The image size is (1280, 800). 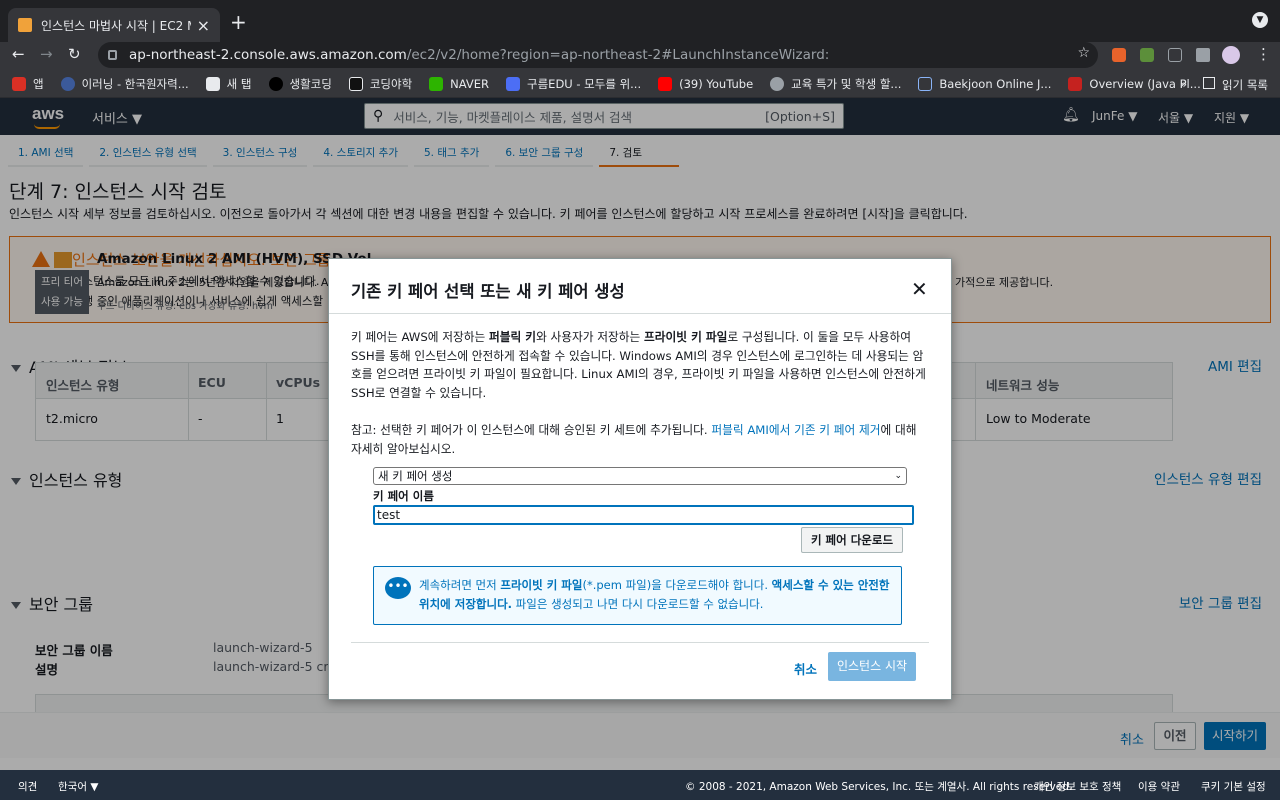 What do you see at coordinates (1119, 55) in the screenshot?
I see `extension-ex-icon` at bounding box center [1119, 55].